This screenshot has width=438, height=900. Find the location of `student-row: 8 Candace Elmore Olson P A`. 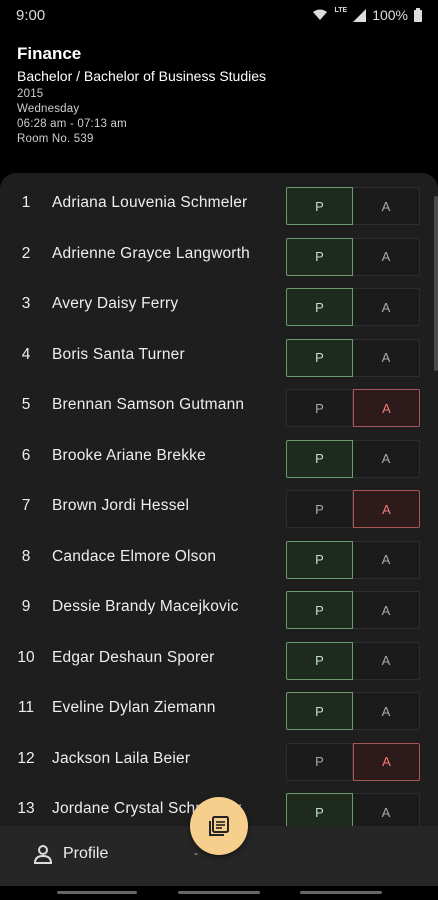

student-row: 8 Candace Elmore Olson P A is located at coordinates (219, 556).